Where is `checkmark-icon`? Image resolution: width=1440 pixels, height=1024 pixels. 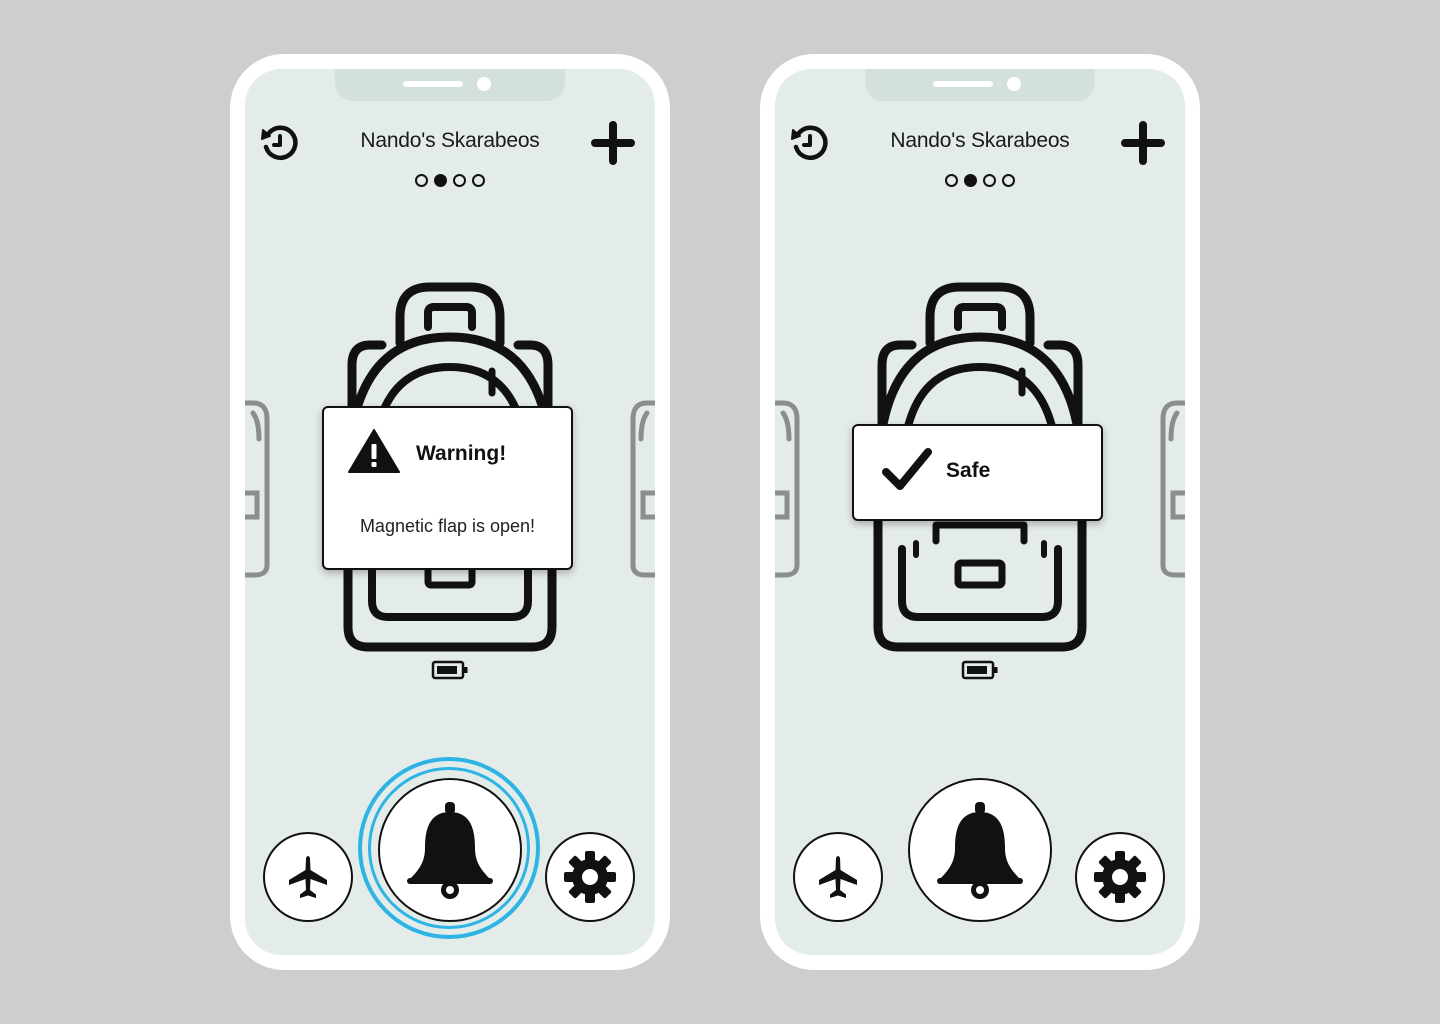 checkmark-icon is located at coordinates (907, 470).